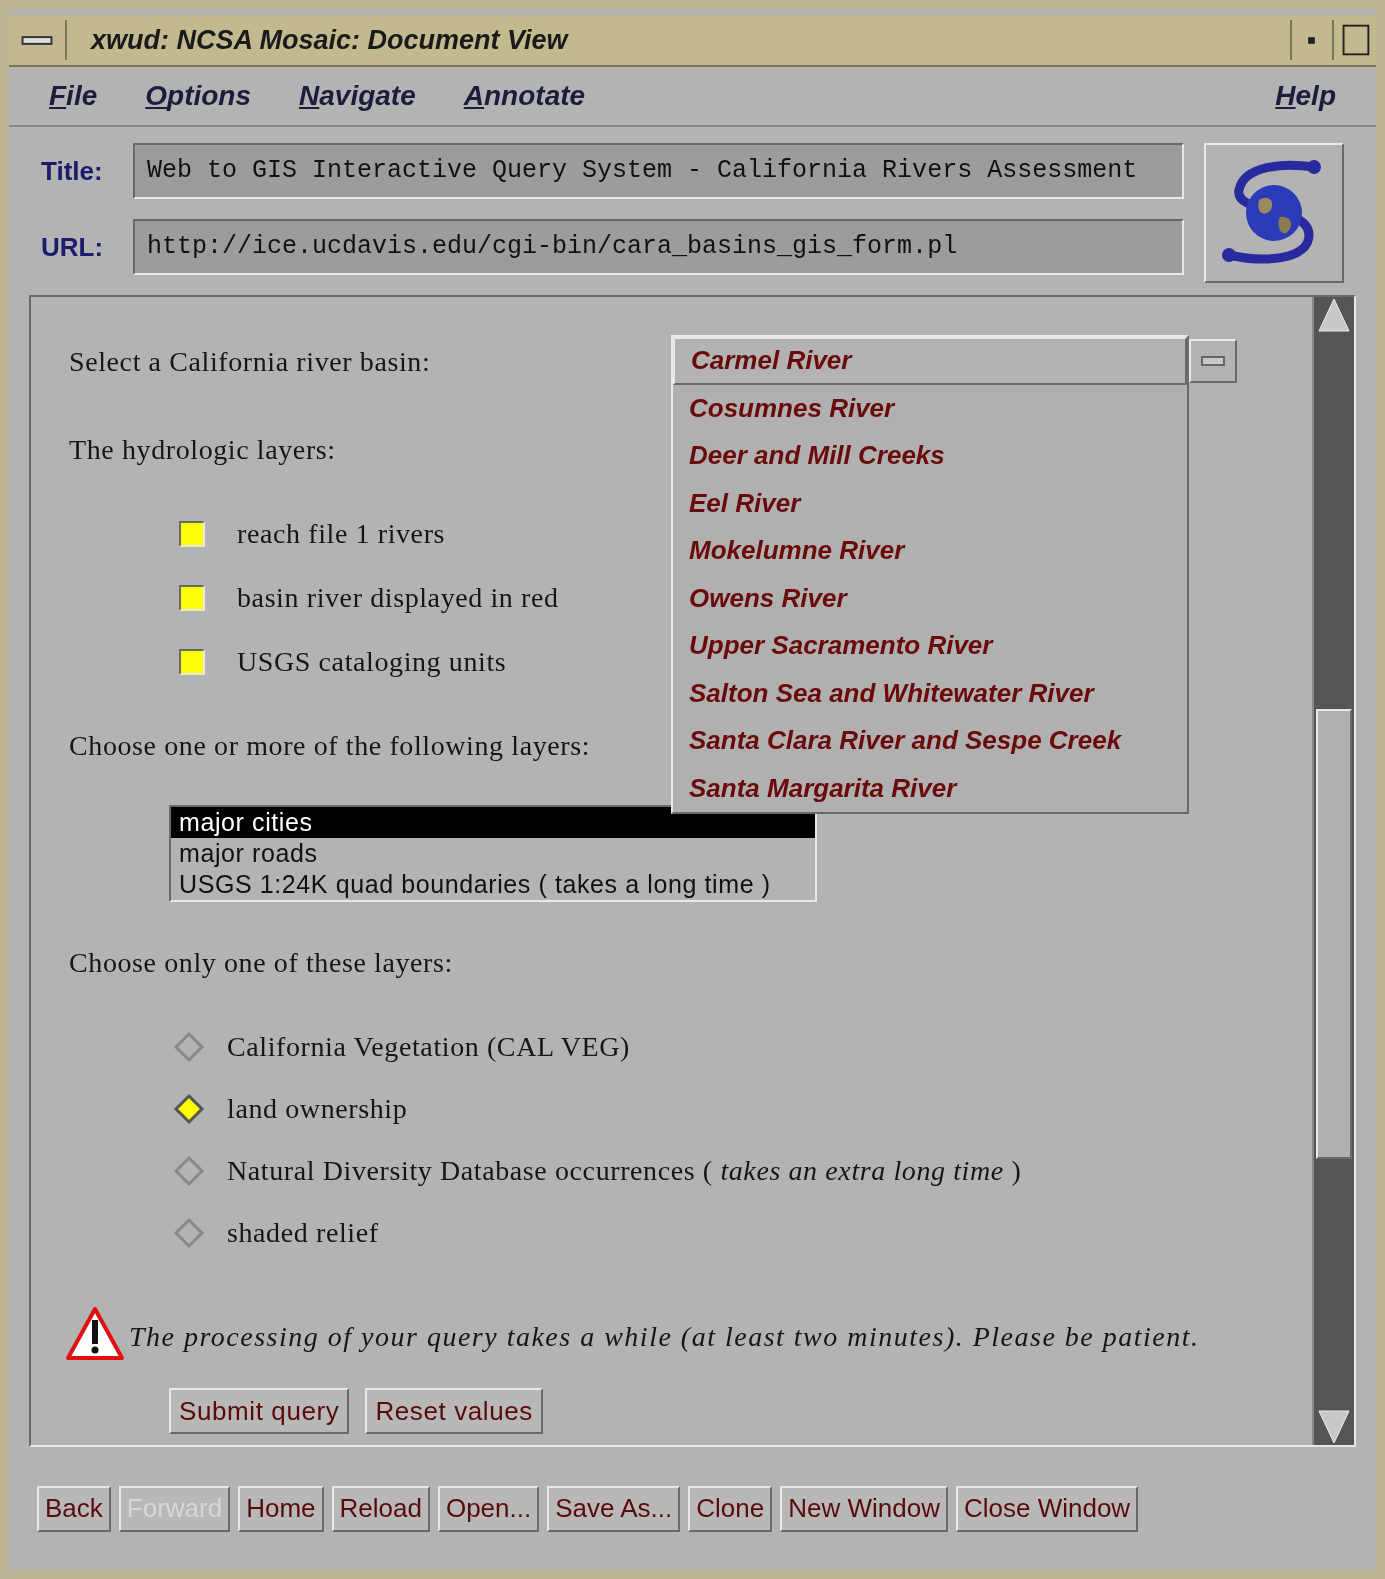 This screenshot has height=1579, width=1385. Describe the element at coordinates (730, 1508) in the screenshot. I see `toolbar-button: Clone` at that location.